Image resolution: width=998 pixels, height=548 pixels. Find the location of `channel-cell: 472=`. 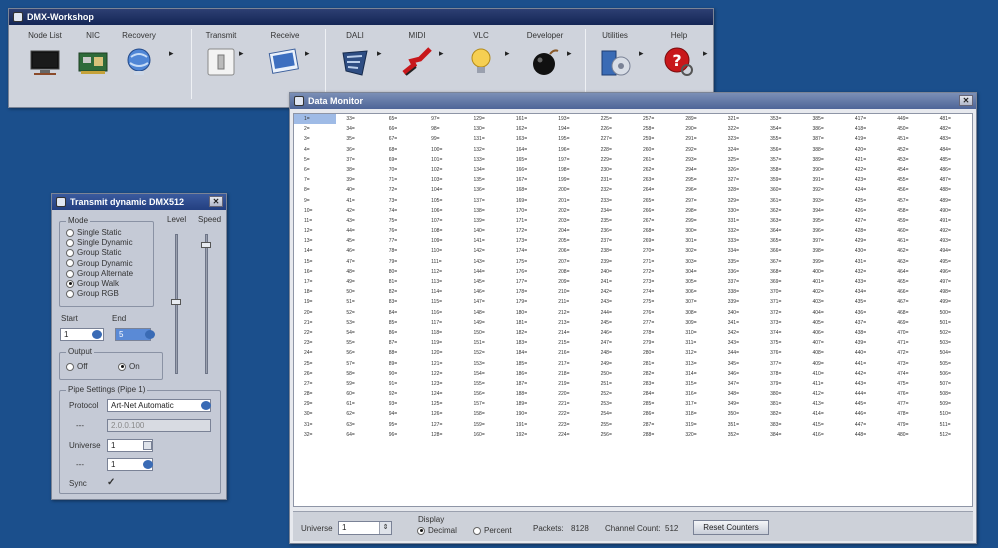

channel-cell: 472= is located at coordinates (908, 353).